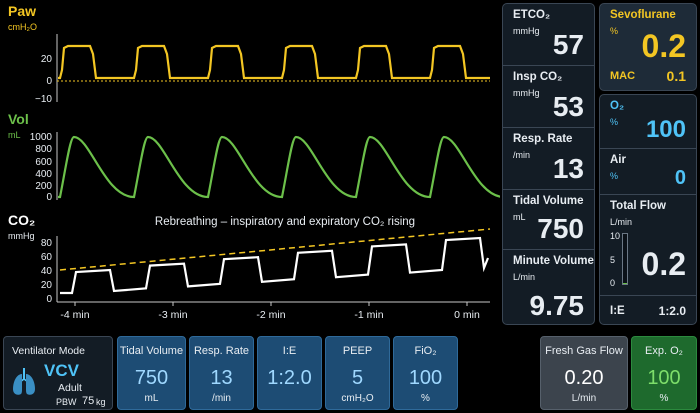  I want to click on total-flow-label: Total Flow, so click(638, 206).